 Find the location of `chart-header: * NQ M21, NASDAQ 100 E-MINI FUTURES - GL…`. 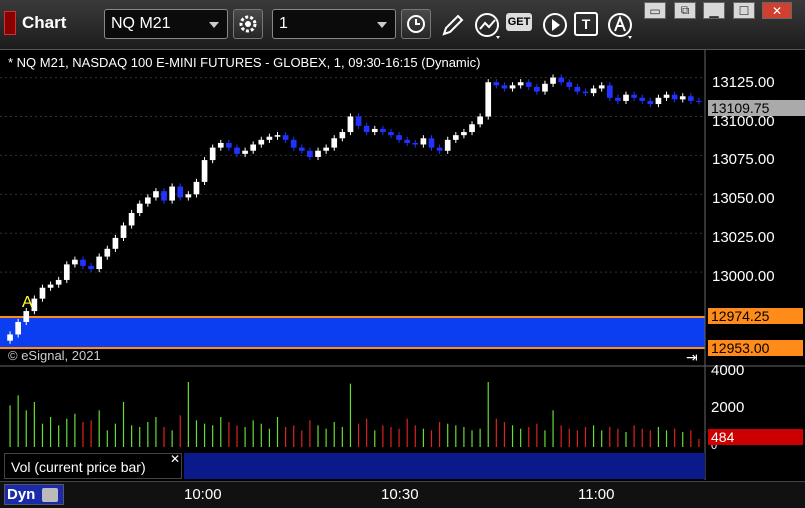

chart-header: * NQ M21, NASDAQ 100 E-MINI FUTURES - GL… is located at coordinates (244, 62).